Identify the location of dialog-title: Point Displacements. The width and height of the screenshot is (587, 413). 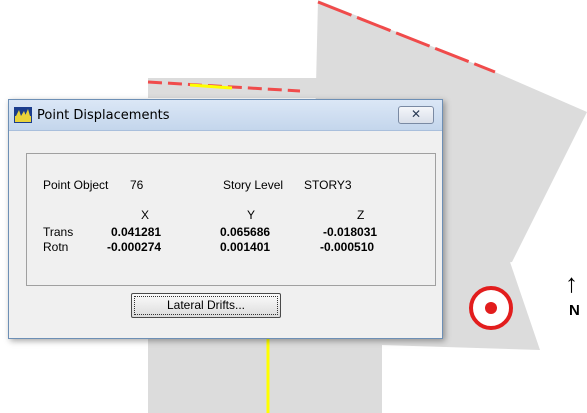
(103, 115).